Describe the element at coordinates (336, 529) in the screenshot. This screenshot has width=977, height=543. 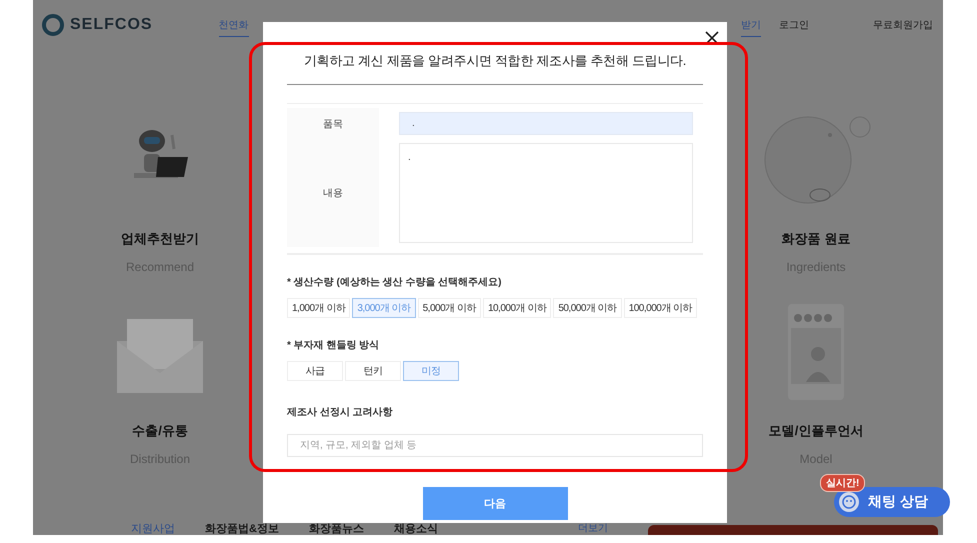
I see `board-tab: 화장품뉴스` at that location.